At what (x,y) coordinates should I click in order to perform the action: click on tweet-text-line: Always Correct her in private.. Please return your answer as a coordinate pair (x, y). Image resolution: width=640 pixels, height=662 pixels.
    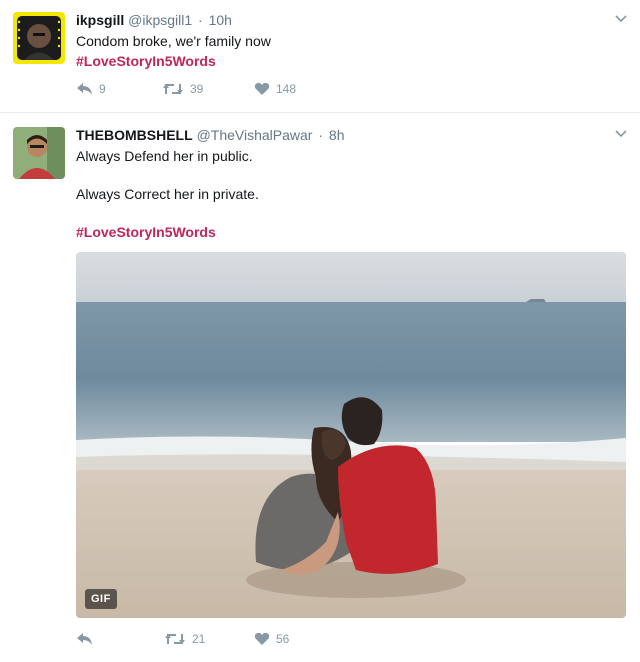
    Looking at the image, I should click on (167, 194).